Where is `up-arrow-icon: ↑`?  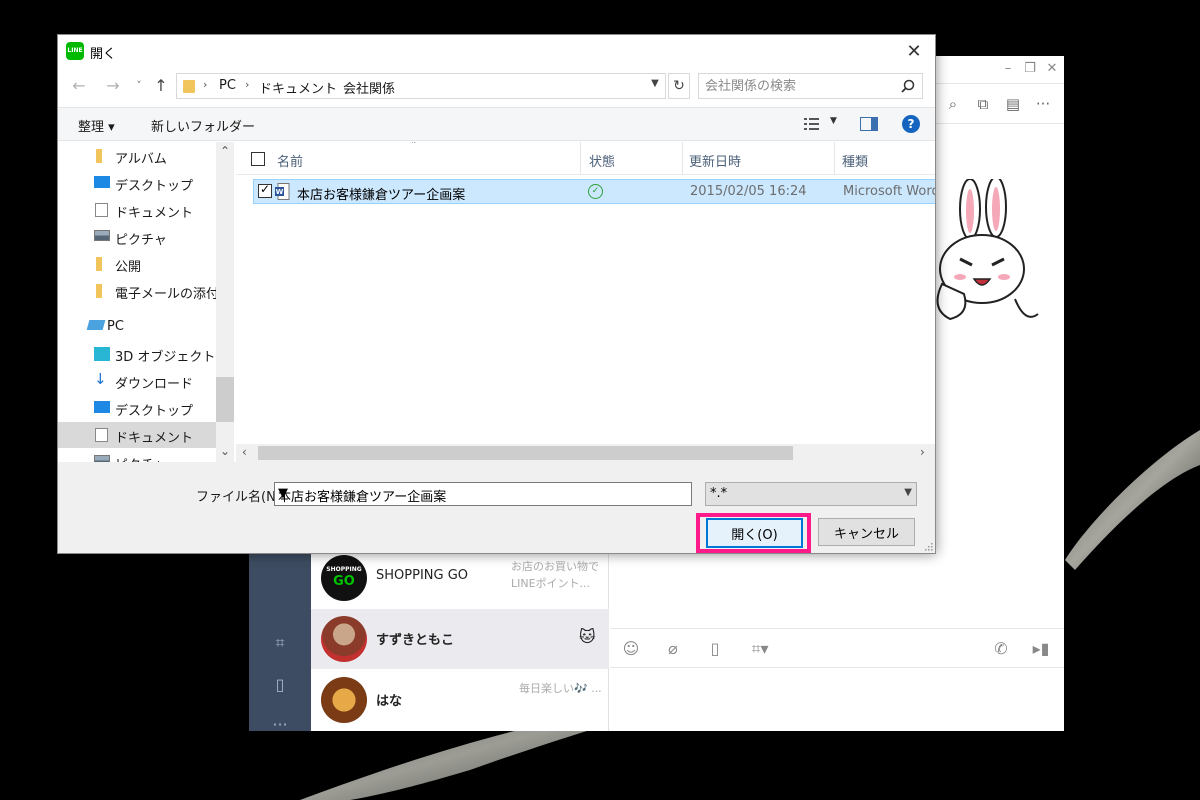 up-arrow-icon: ↑ is located at coordinates (161, 86).